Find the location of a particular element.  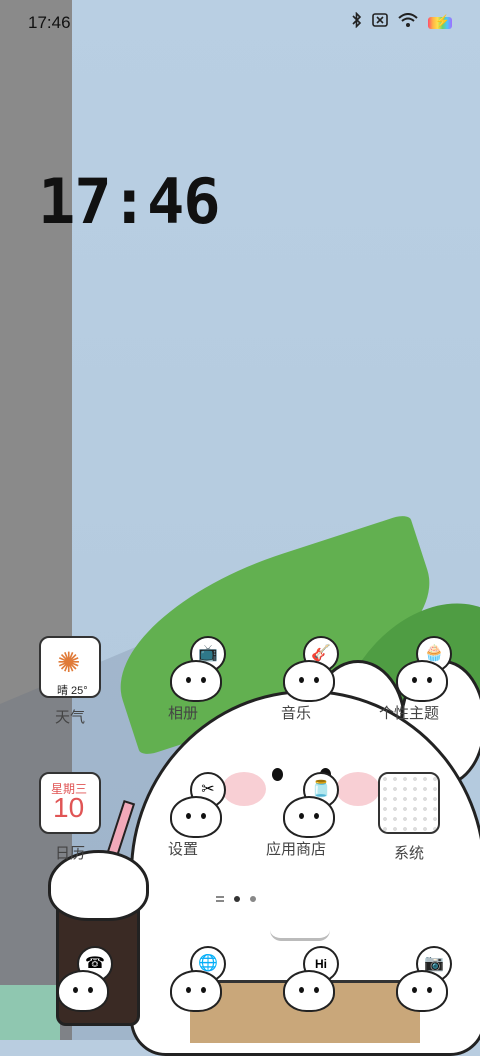

app-label: 音乐 is located at coordinates (295, 713).